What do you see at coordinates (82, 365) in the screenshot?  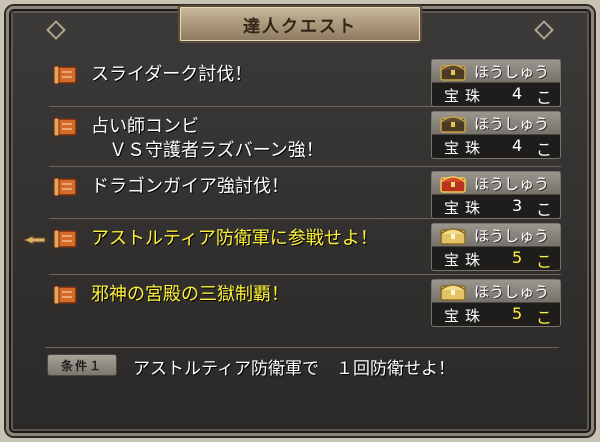 I see `condition-badge: 条件１` at bounding box center [82, 365].